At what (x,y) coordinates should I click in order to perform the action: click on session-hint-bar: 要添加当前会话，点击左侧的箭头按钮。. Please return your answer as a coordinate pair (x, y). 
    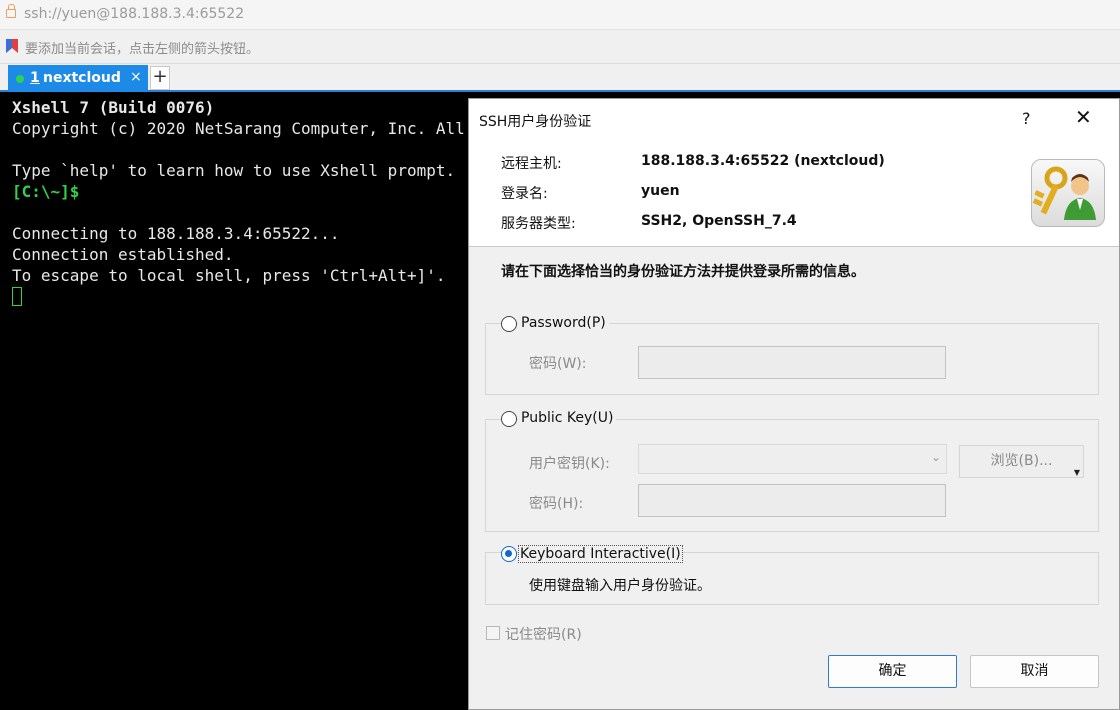
    Looking at the image, I should click on (560, 47).